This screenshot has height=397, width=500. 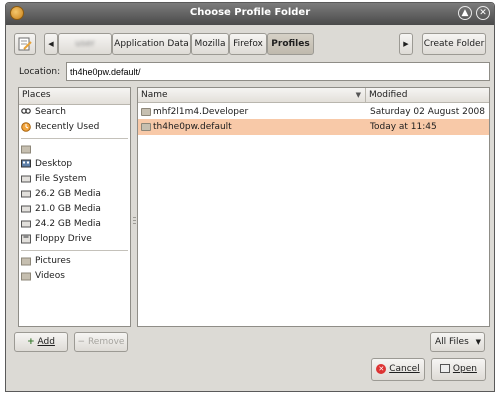 What do you see at coordinates (427, 112) in the screenshot?
I see `file-modified: Saturday 02 August 2008` at bounding box center [427, 112].